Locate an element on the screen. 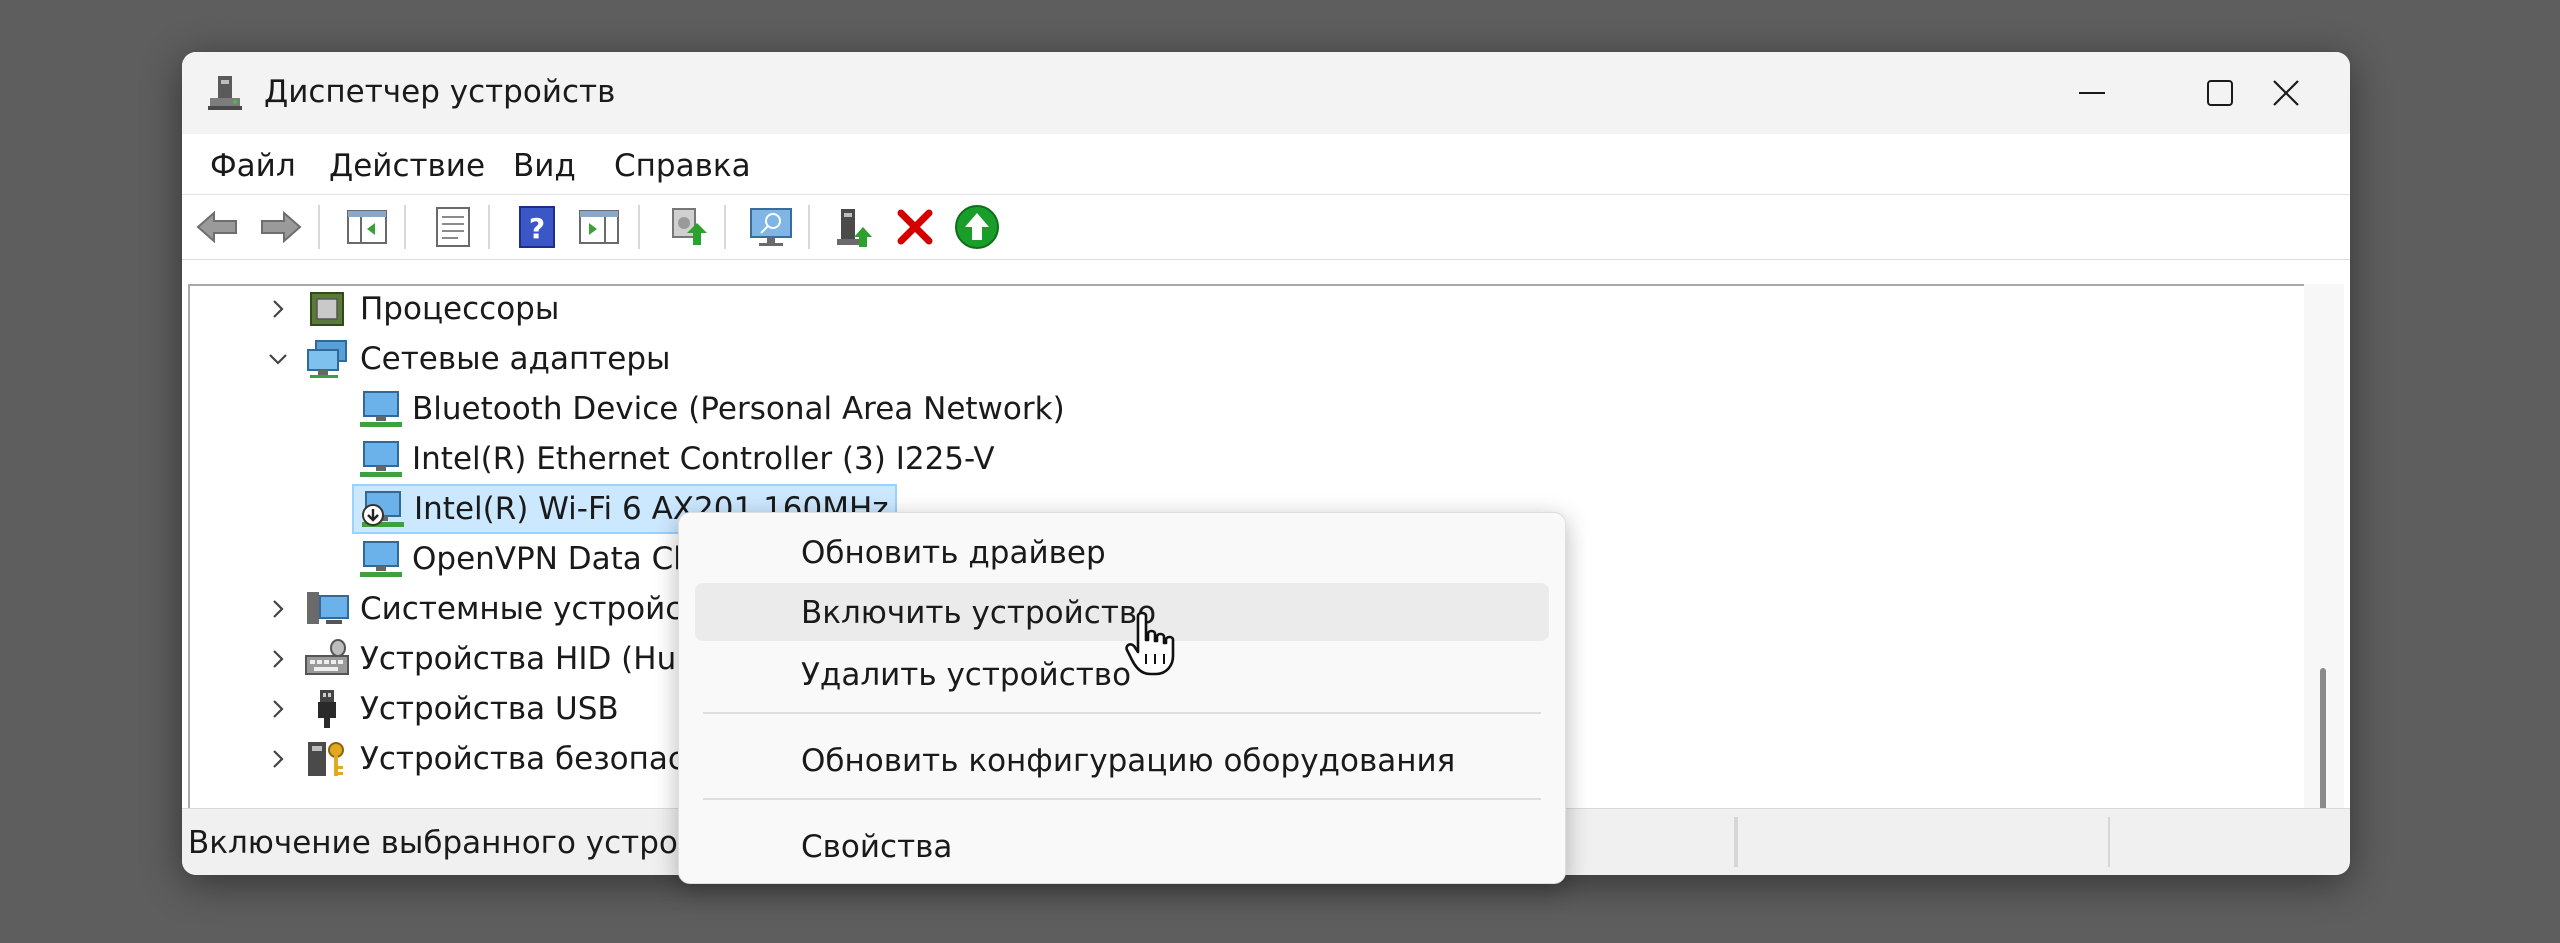  scrollbar-thumb is located at coordinates (2323, 741).